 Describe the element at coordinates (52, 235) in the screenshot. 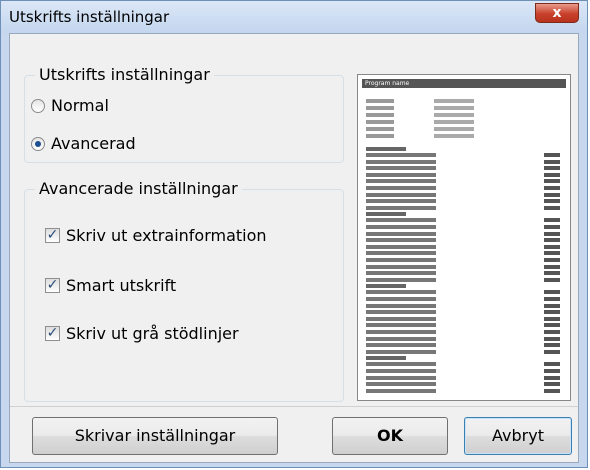

I see `checkbox-extra-info-box: ✓` at that location.